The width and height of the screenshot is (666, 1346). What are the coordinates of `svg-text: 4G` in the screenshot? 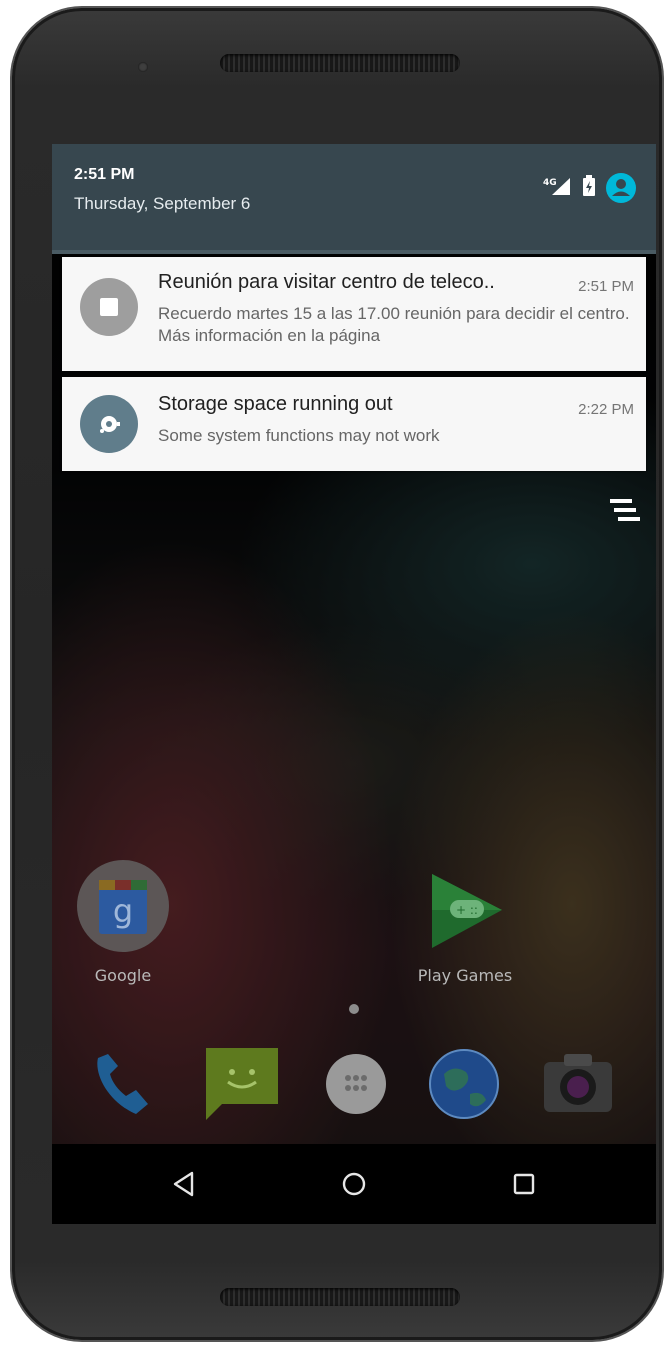 It's located at (550, 183).